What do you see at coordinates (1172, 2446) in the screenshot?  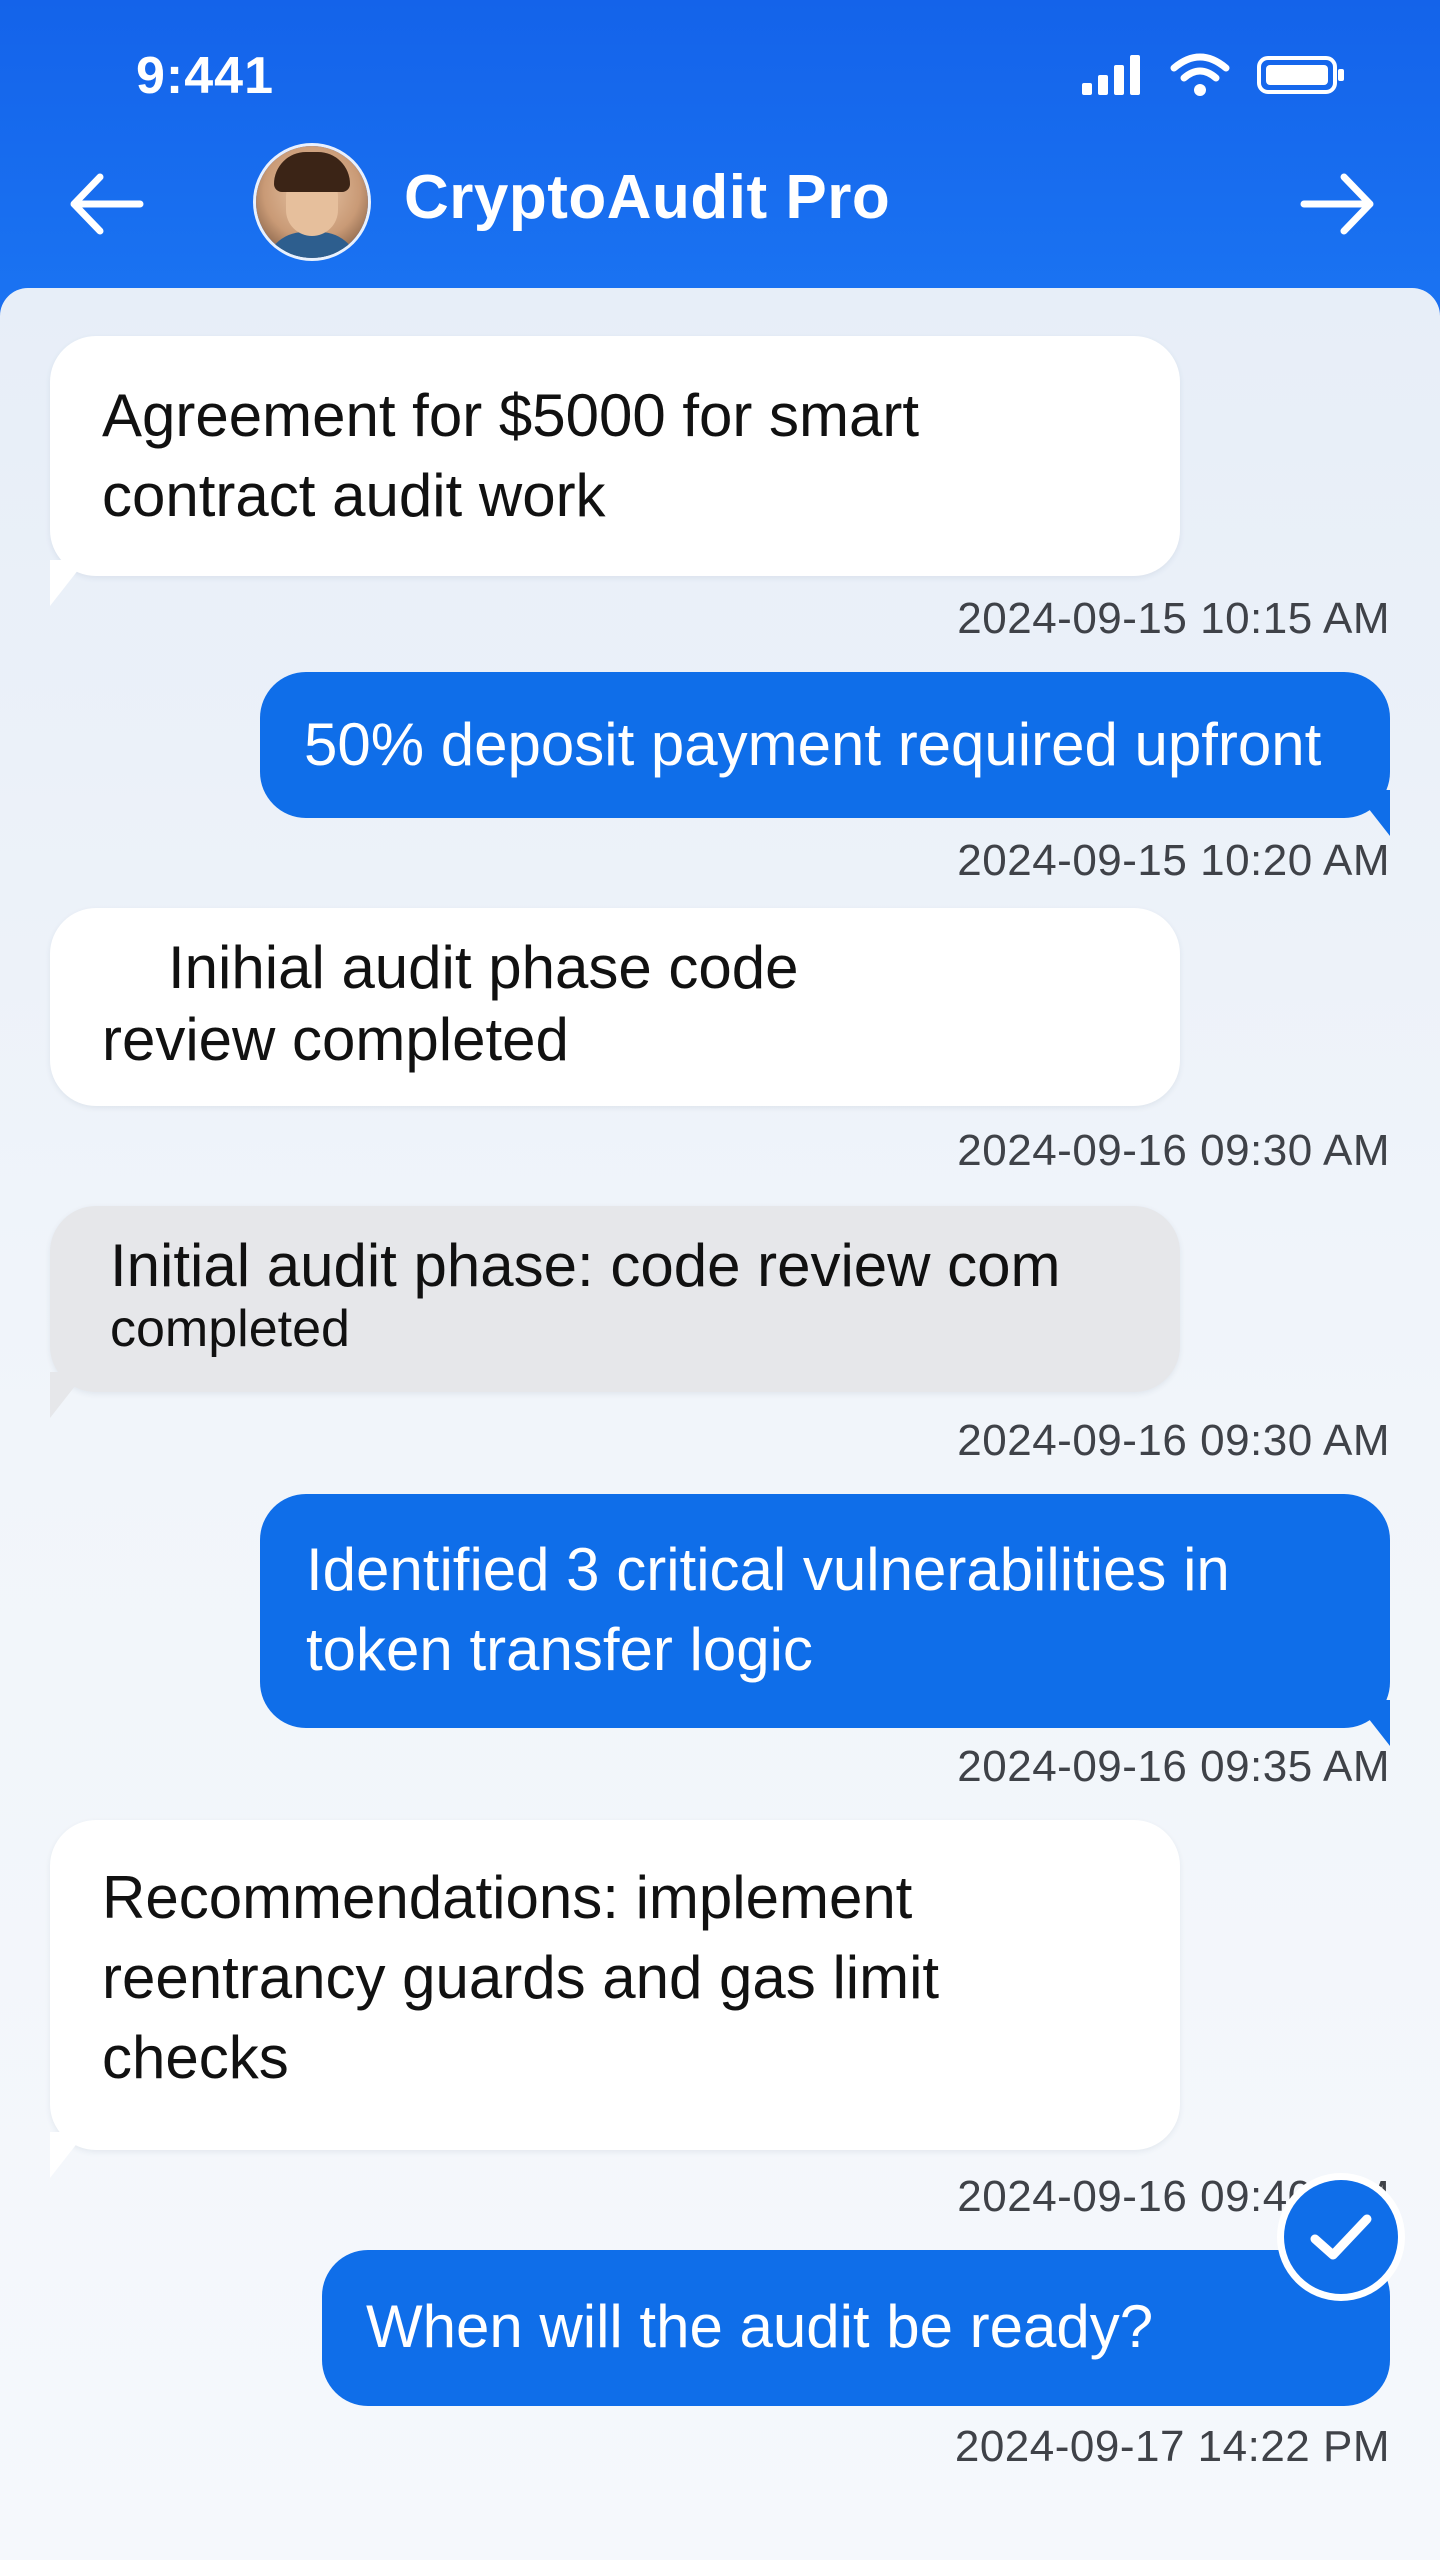 I see `message-timestamp: 2024-09-17 14:22 PM` at bounding box center [1172, 2446].